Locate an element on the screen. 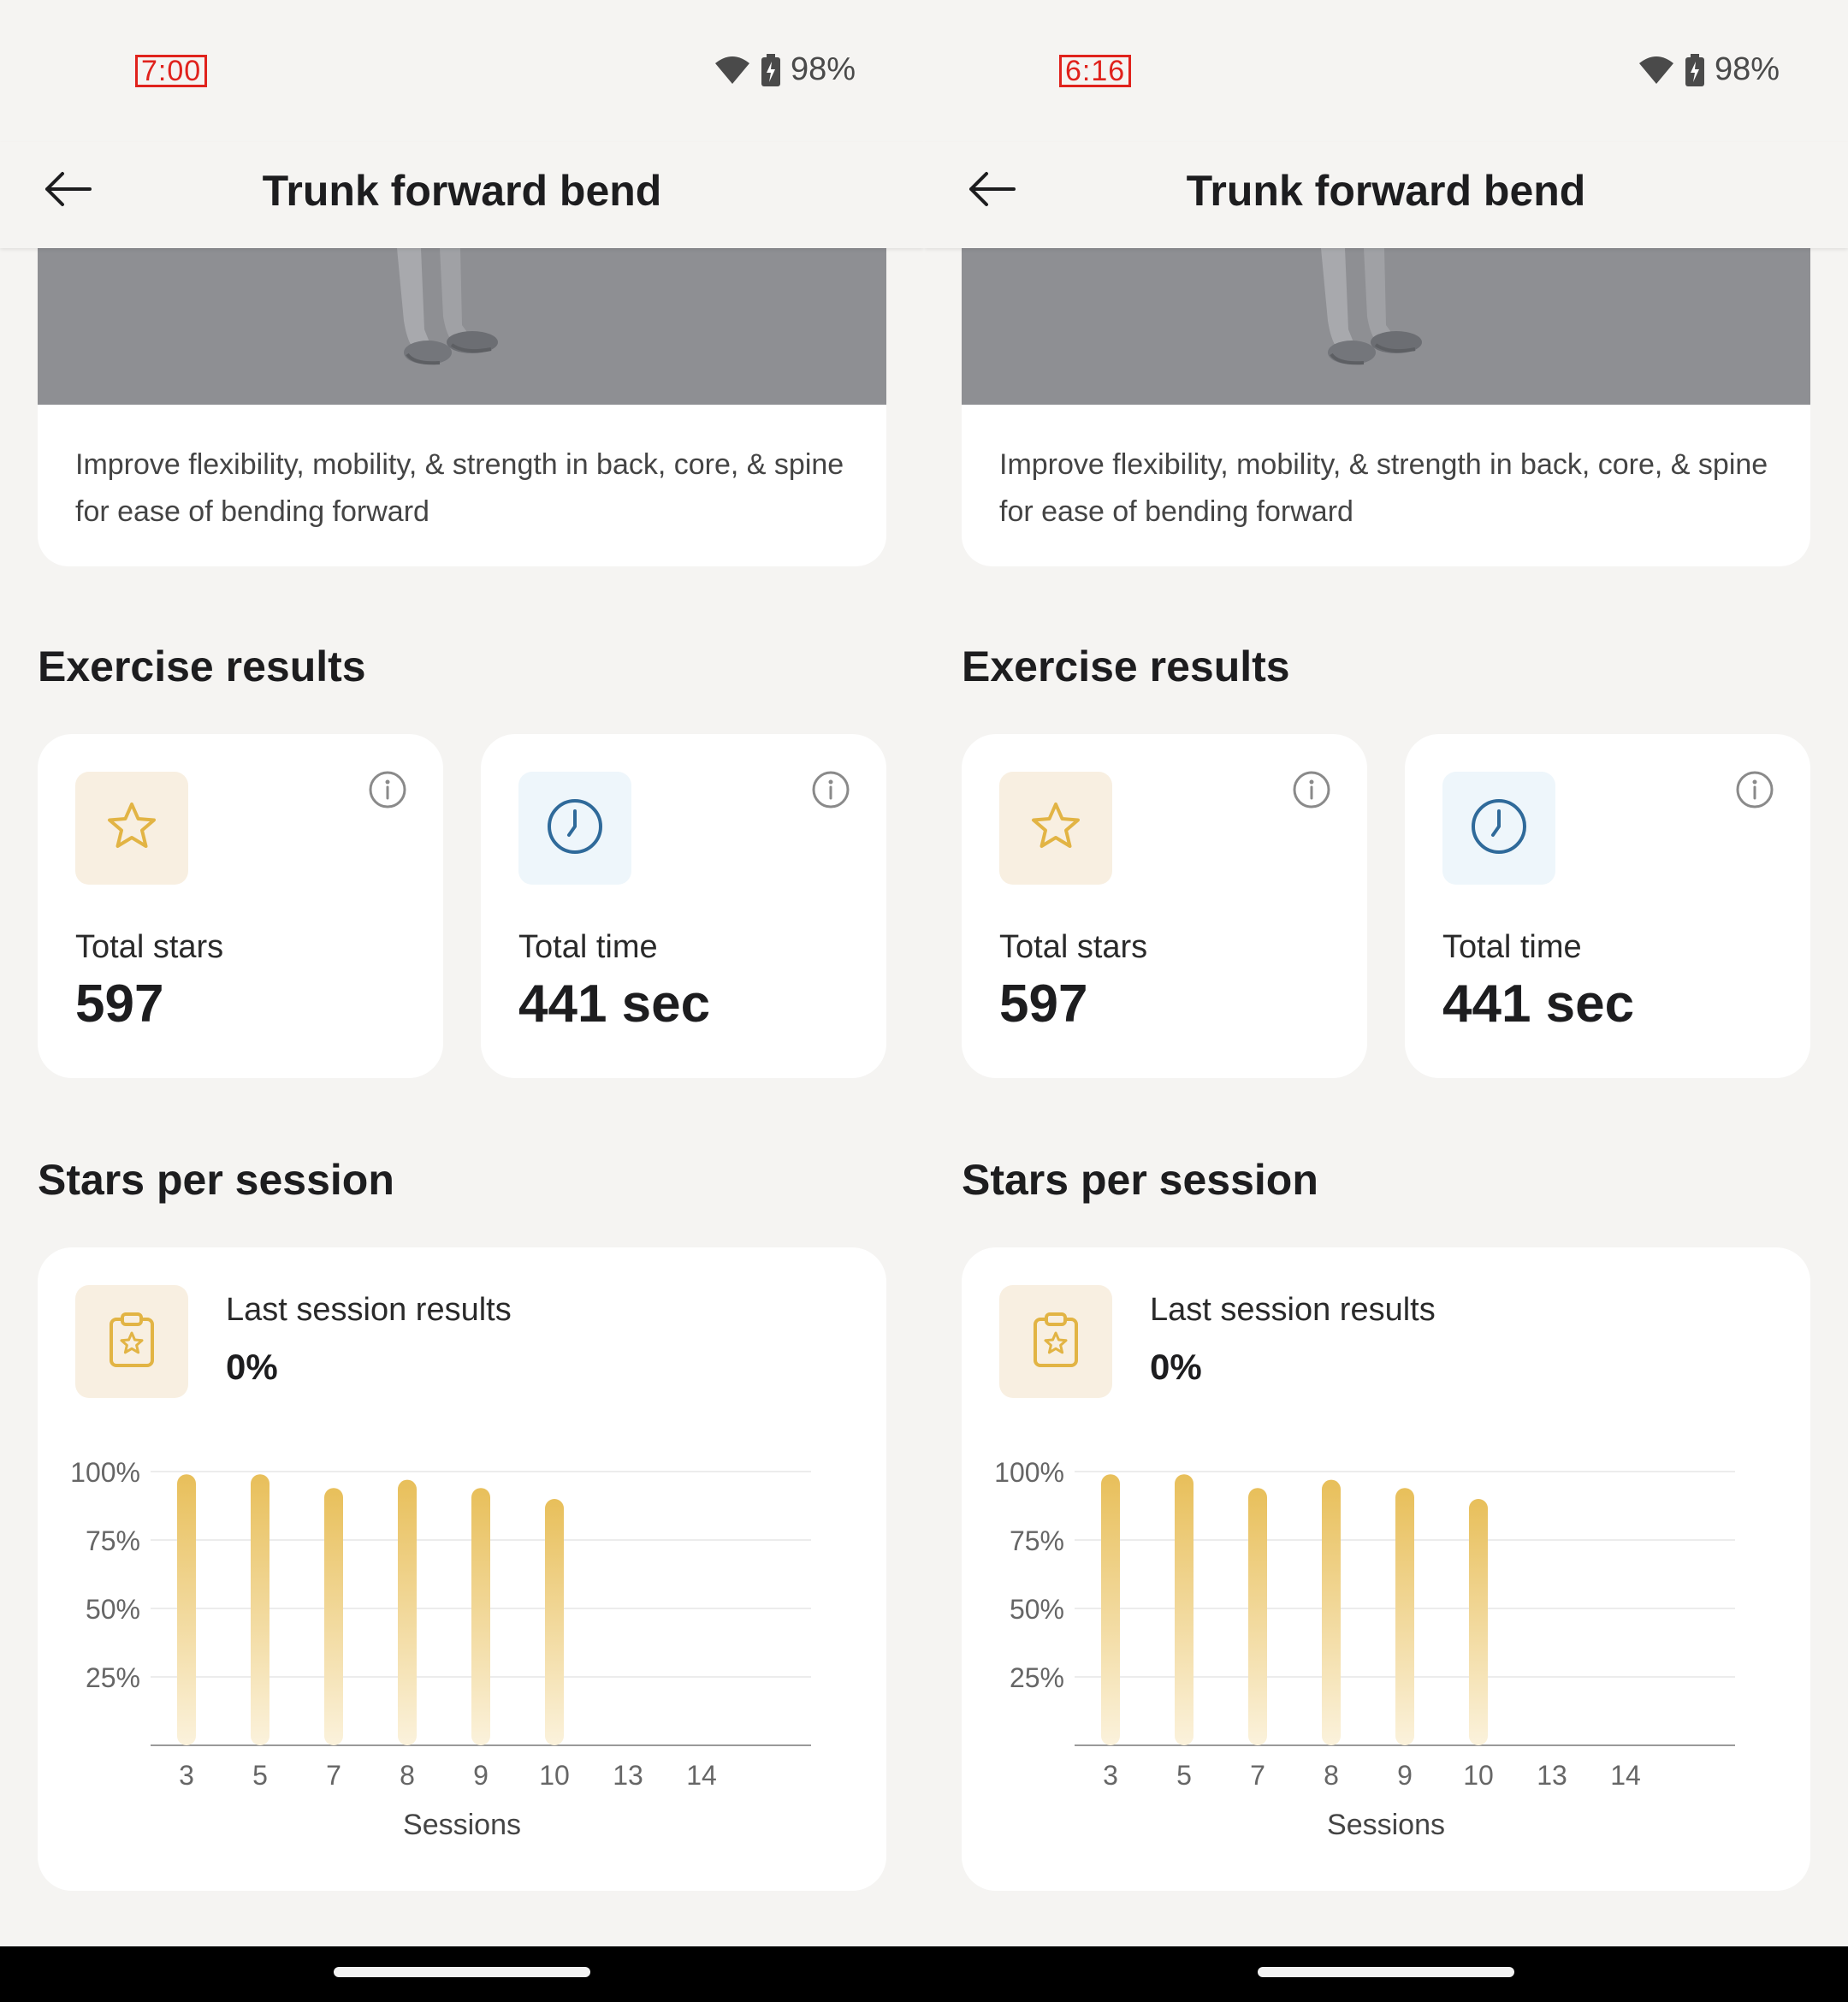 This screenshot has width=1848, height=2002. status-bar: 7:00 98% is located at coordinates (462, 71).